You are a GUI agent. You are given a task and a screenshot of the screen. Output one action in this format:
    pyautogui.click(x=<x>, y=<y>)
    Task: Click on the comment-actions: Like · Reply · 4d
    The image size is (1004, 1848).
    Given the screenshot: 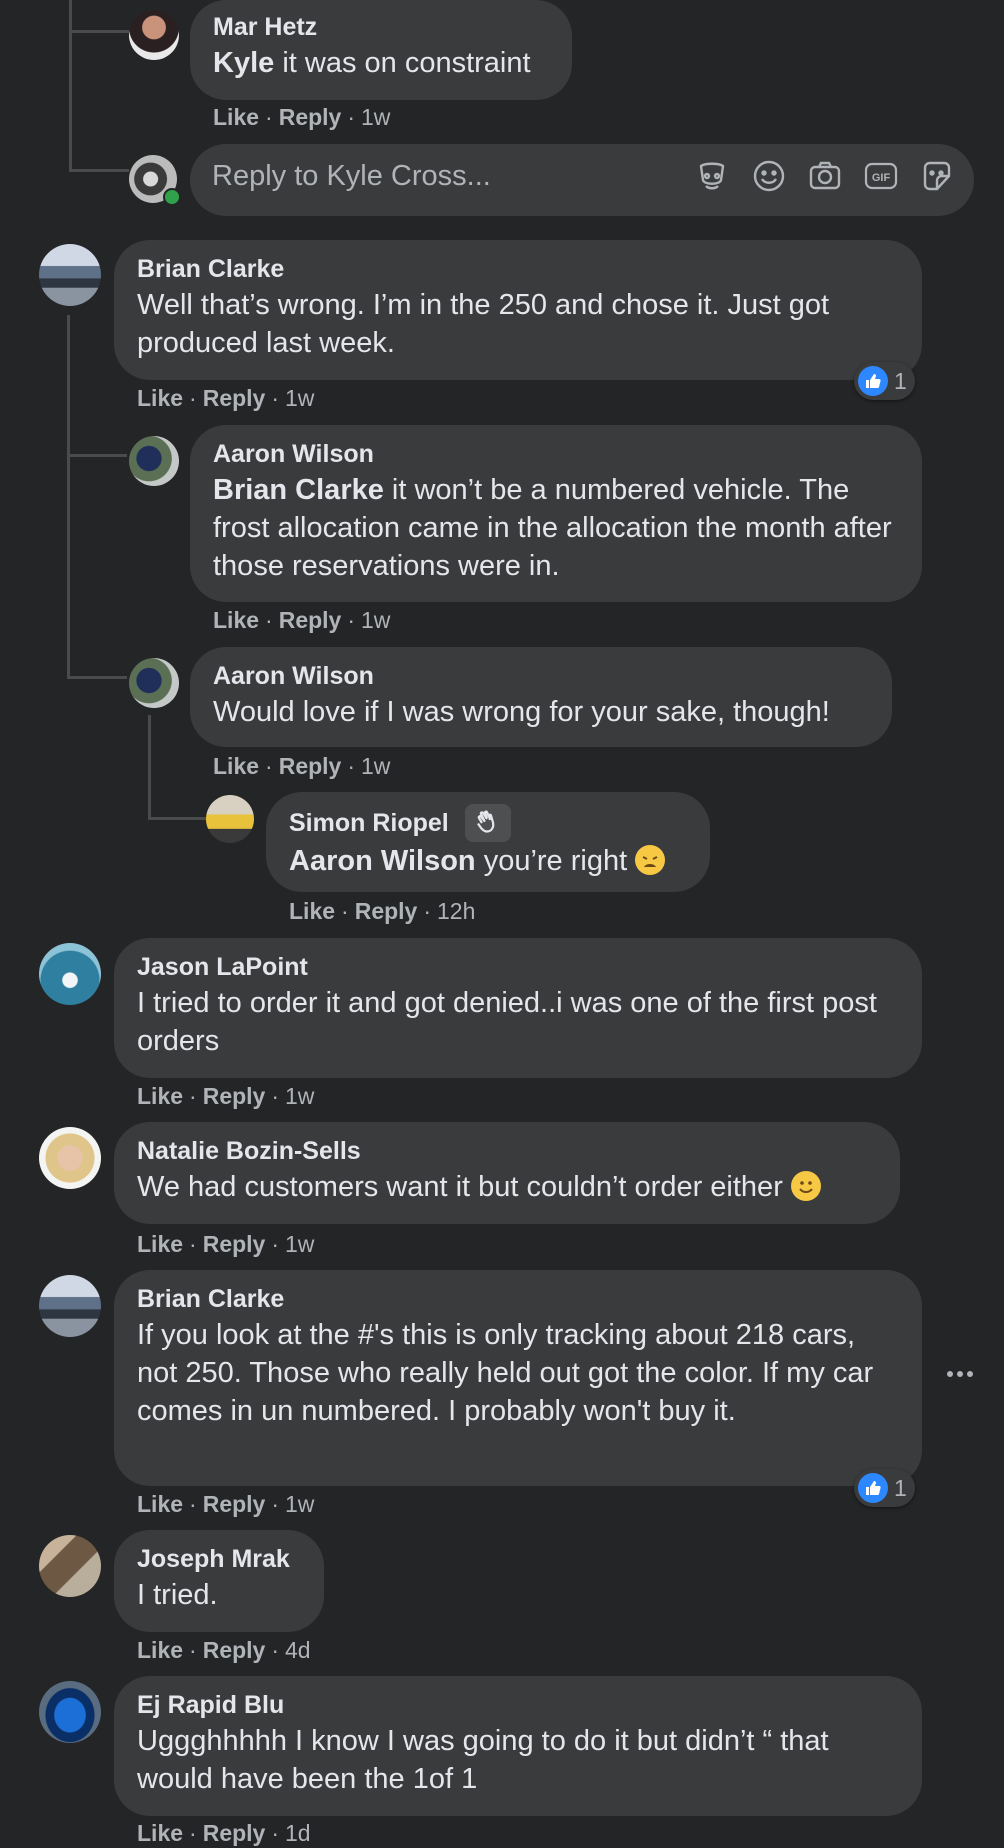 What is the action you would take?
    pyautogui.click(x=224, y=1650)
    